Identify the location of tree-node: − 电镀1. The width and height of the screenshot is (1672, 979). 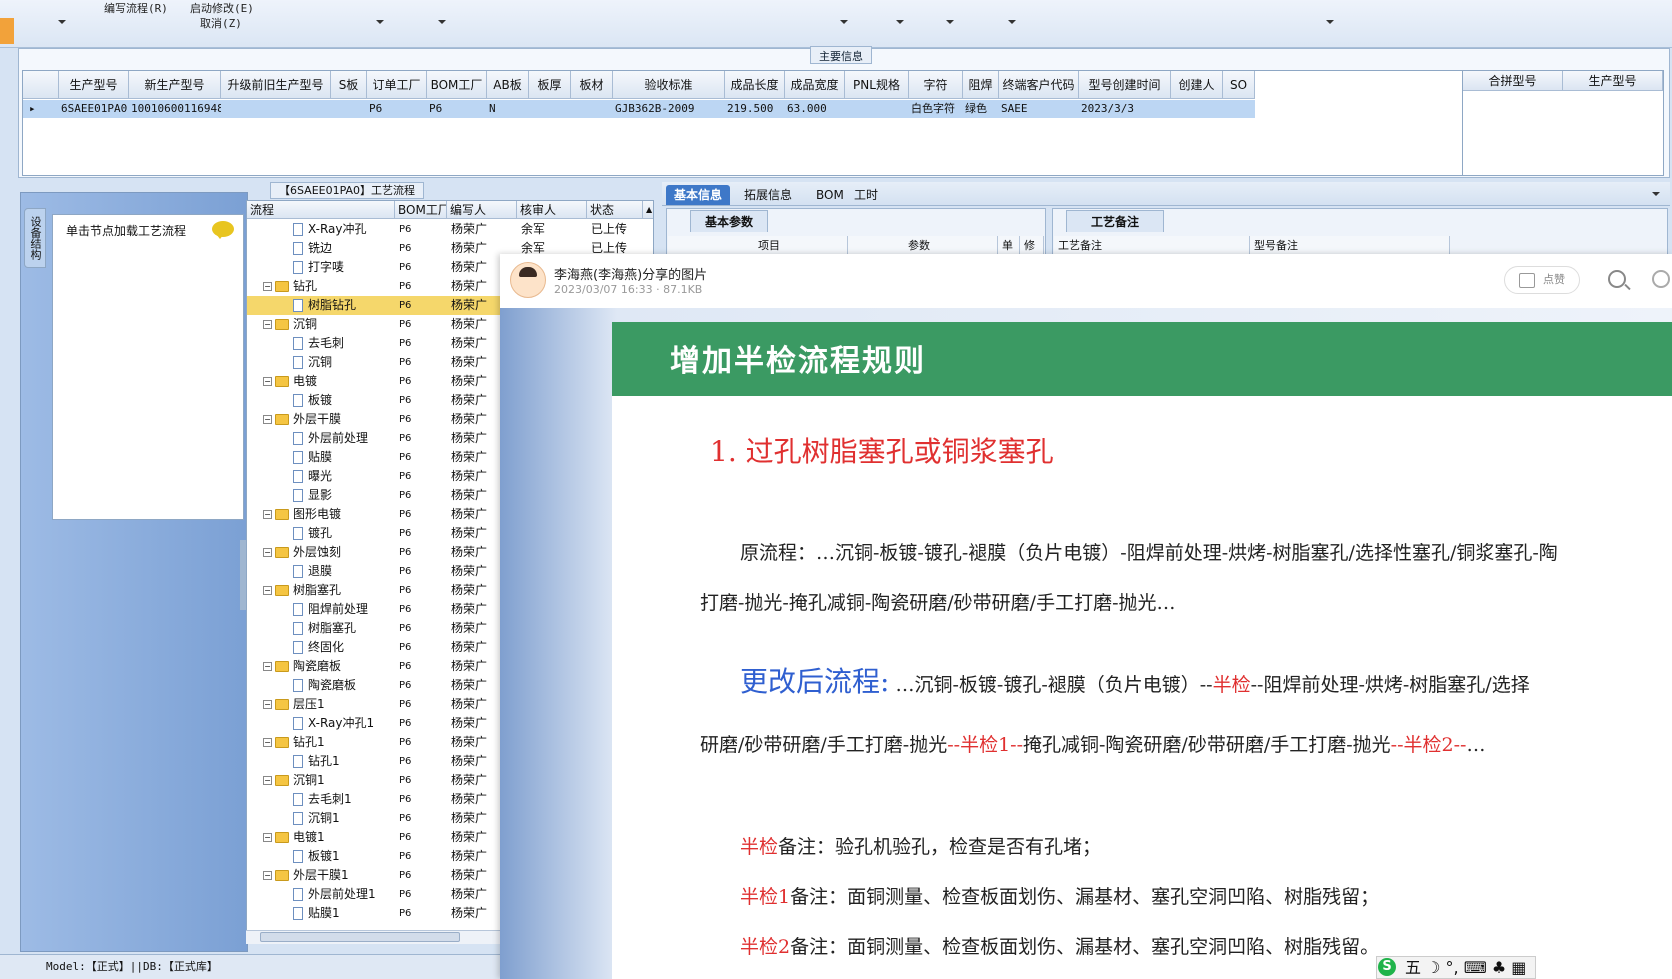
(329, 837).